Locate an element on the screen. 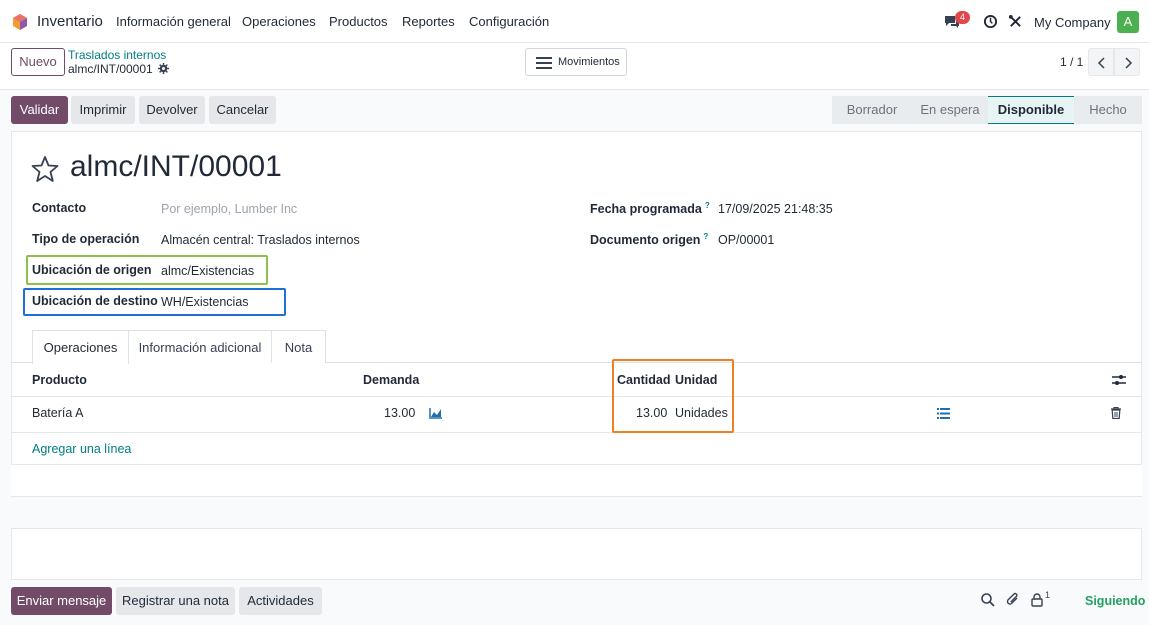  search-icon is located at coordinates (988, 600).